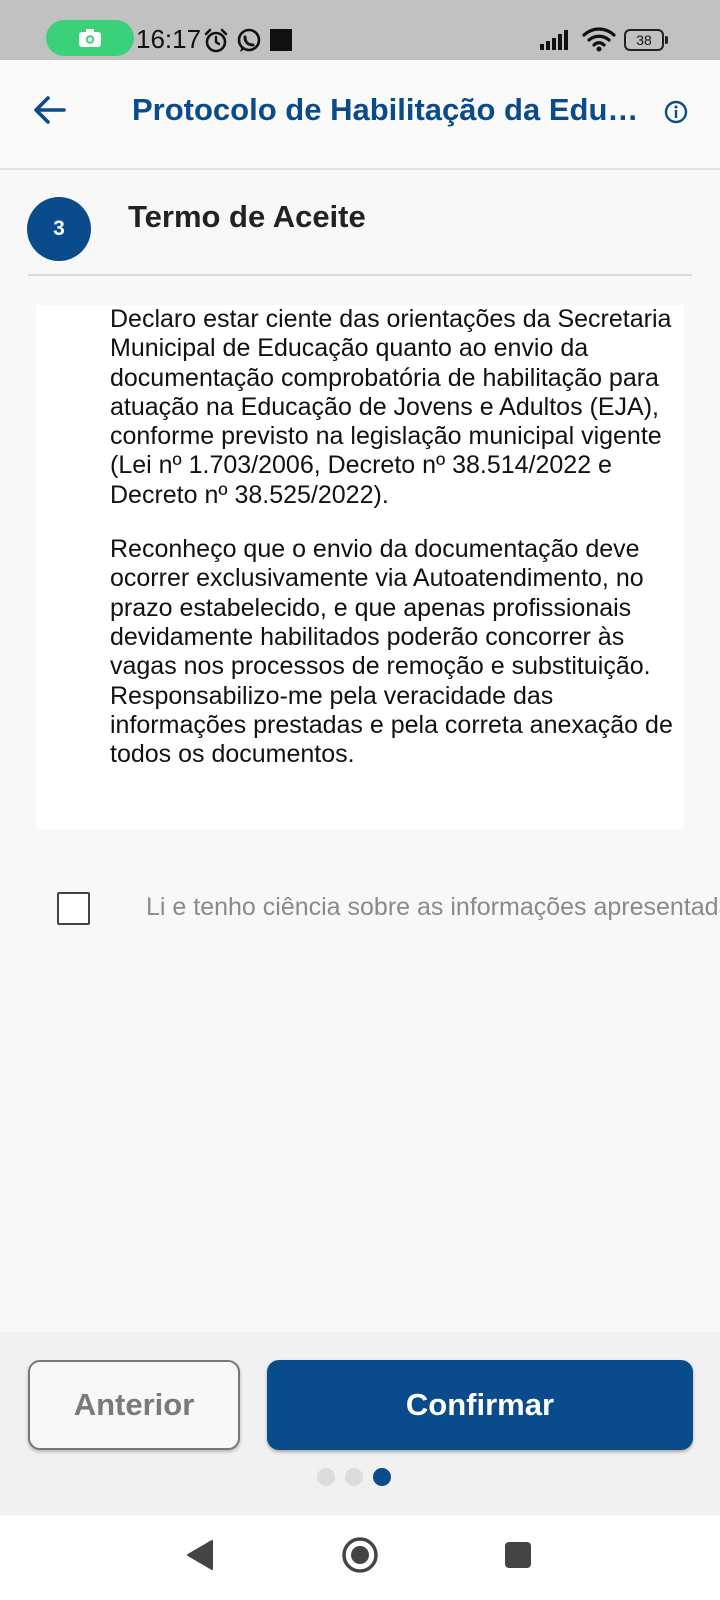 This screenshot has height=1600, width=720. I want to click on status-bar: 16:17 38, so click(360, 30).